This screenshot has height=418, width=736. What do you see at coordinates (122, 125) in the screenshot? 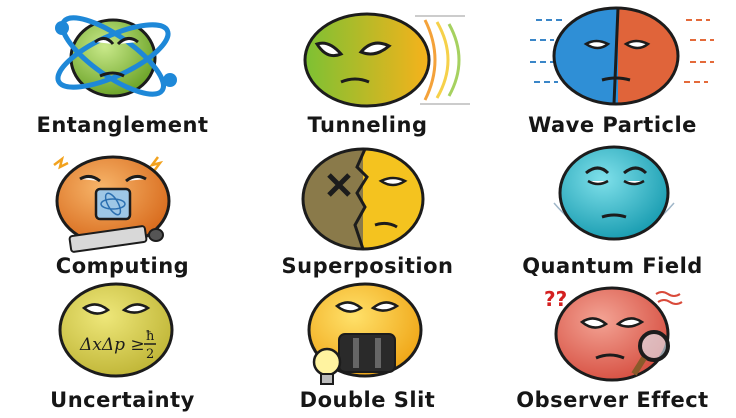
I see `card-label: Entanglement` at bounding box center [122, 125].